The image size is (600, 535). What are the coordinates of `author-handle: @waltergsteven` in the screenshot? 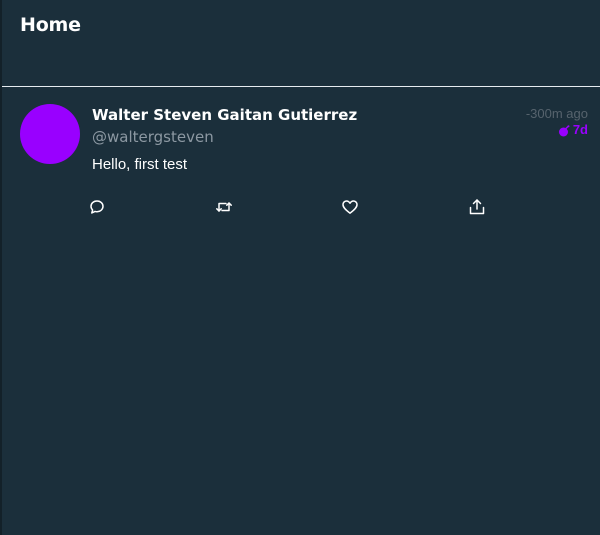 It's located at (153, 137).